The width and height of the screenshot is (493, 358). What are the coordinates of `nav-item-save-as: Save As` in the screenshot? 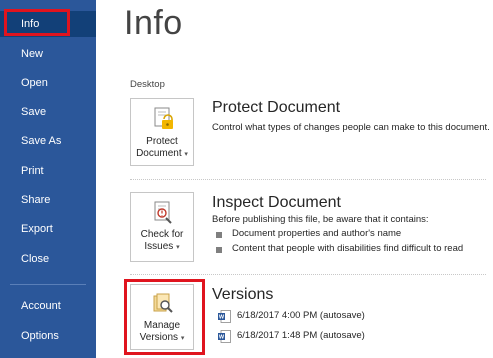 It's located at (48, 141).